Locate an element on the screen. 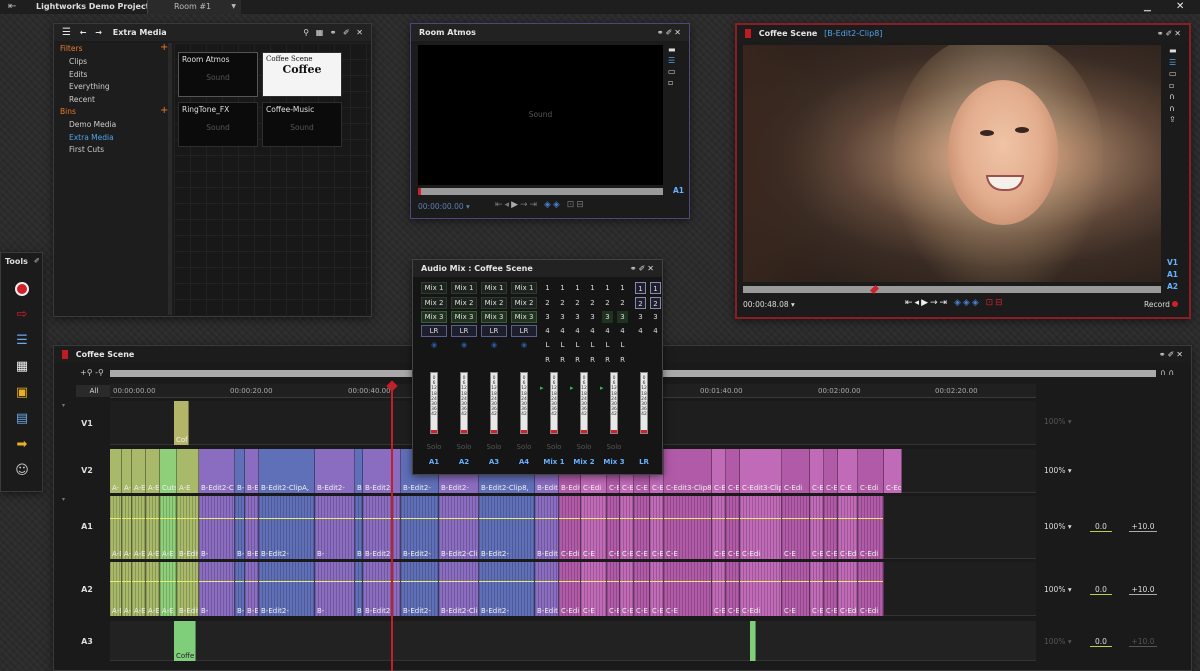  level-a3: 100% ▾ is located at coordinates (1058, 641).